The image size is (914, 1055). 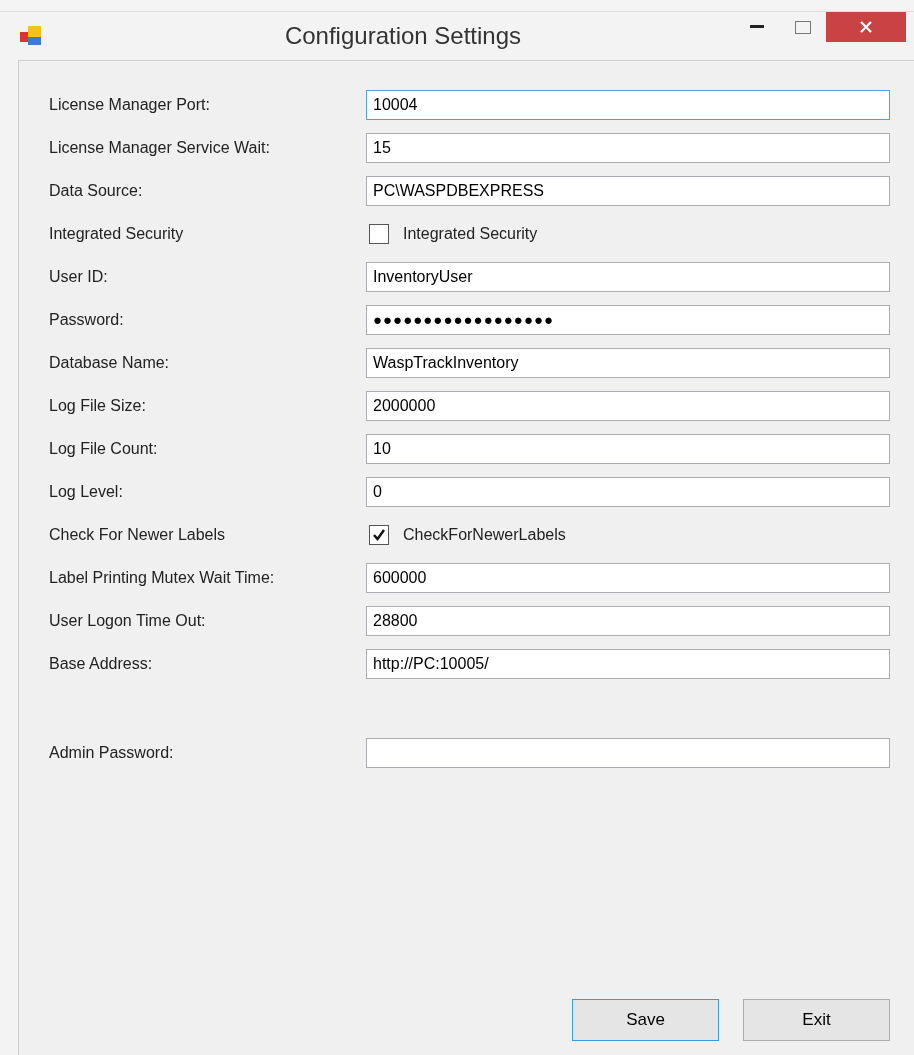 What do you see at coordinates (628, 405) in the screenshot?
I see `input-field: 2000000` at bounding box center [628, 405].